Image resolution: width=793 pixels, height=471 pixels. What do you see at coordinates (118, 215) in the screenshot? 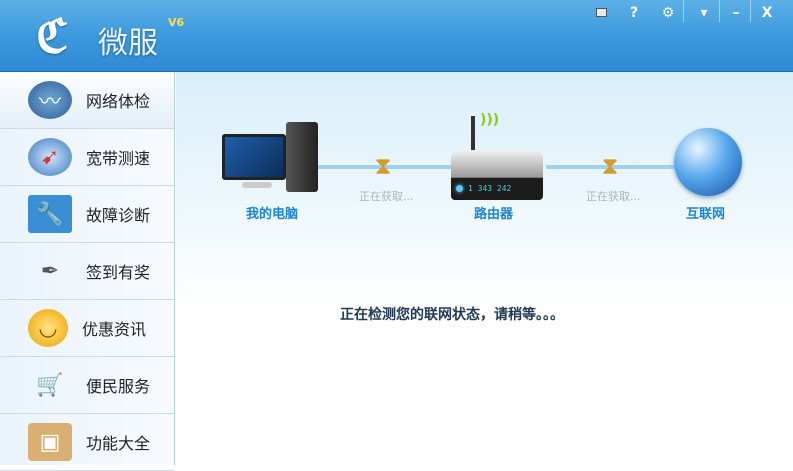
I see `sidebar-item-label: 故障诊断` at bounding box center [118, 215].